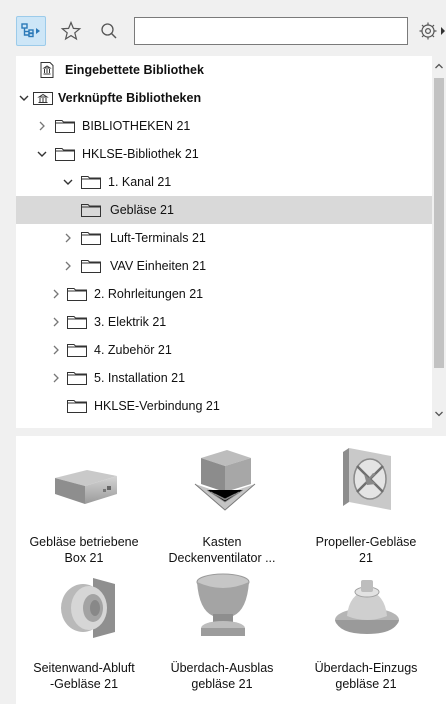 Image resolution: width=446 pixels, height=704 pixels. I want to click on tree-item-vav-einheiten: VAV Einheiten 21, so click(224, 266).